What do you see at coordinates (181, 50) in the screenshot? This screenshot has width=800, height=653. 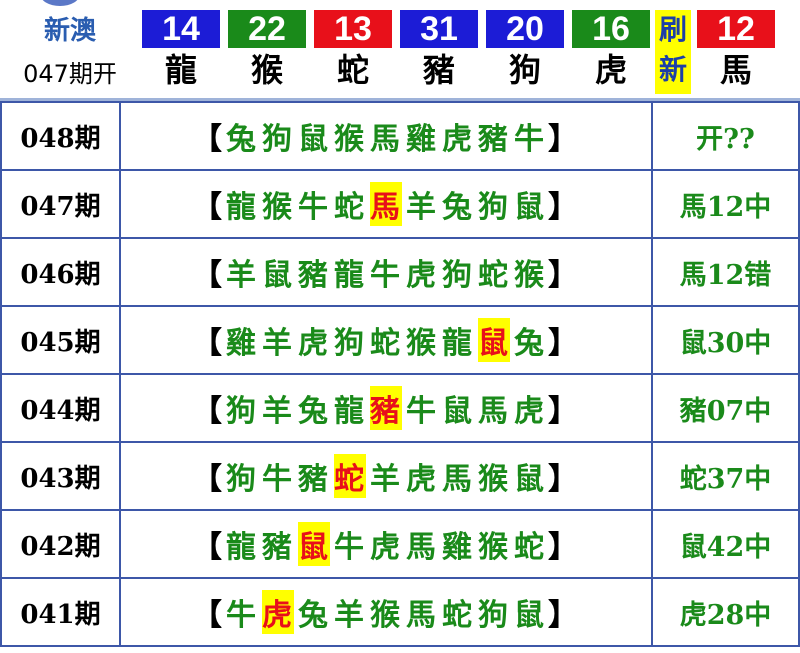 I see `draw-ball: 14 龍` at bounding box center [181, 50].